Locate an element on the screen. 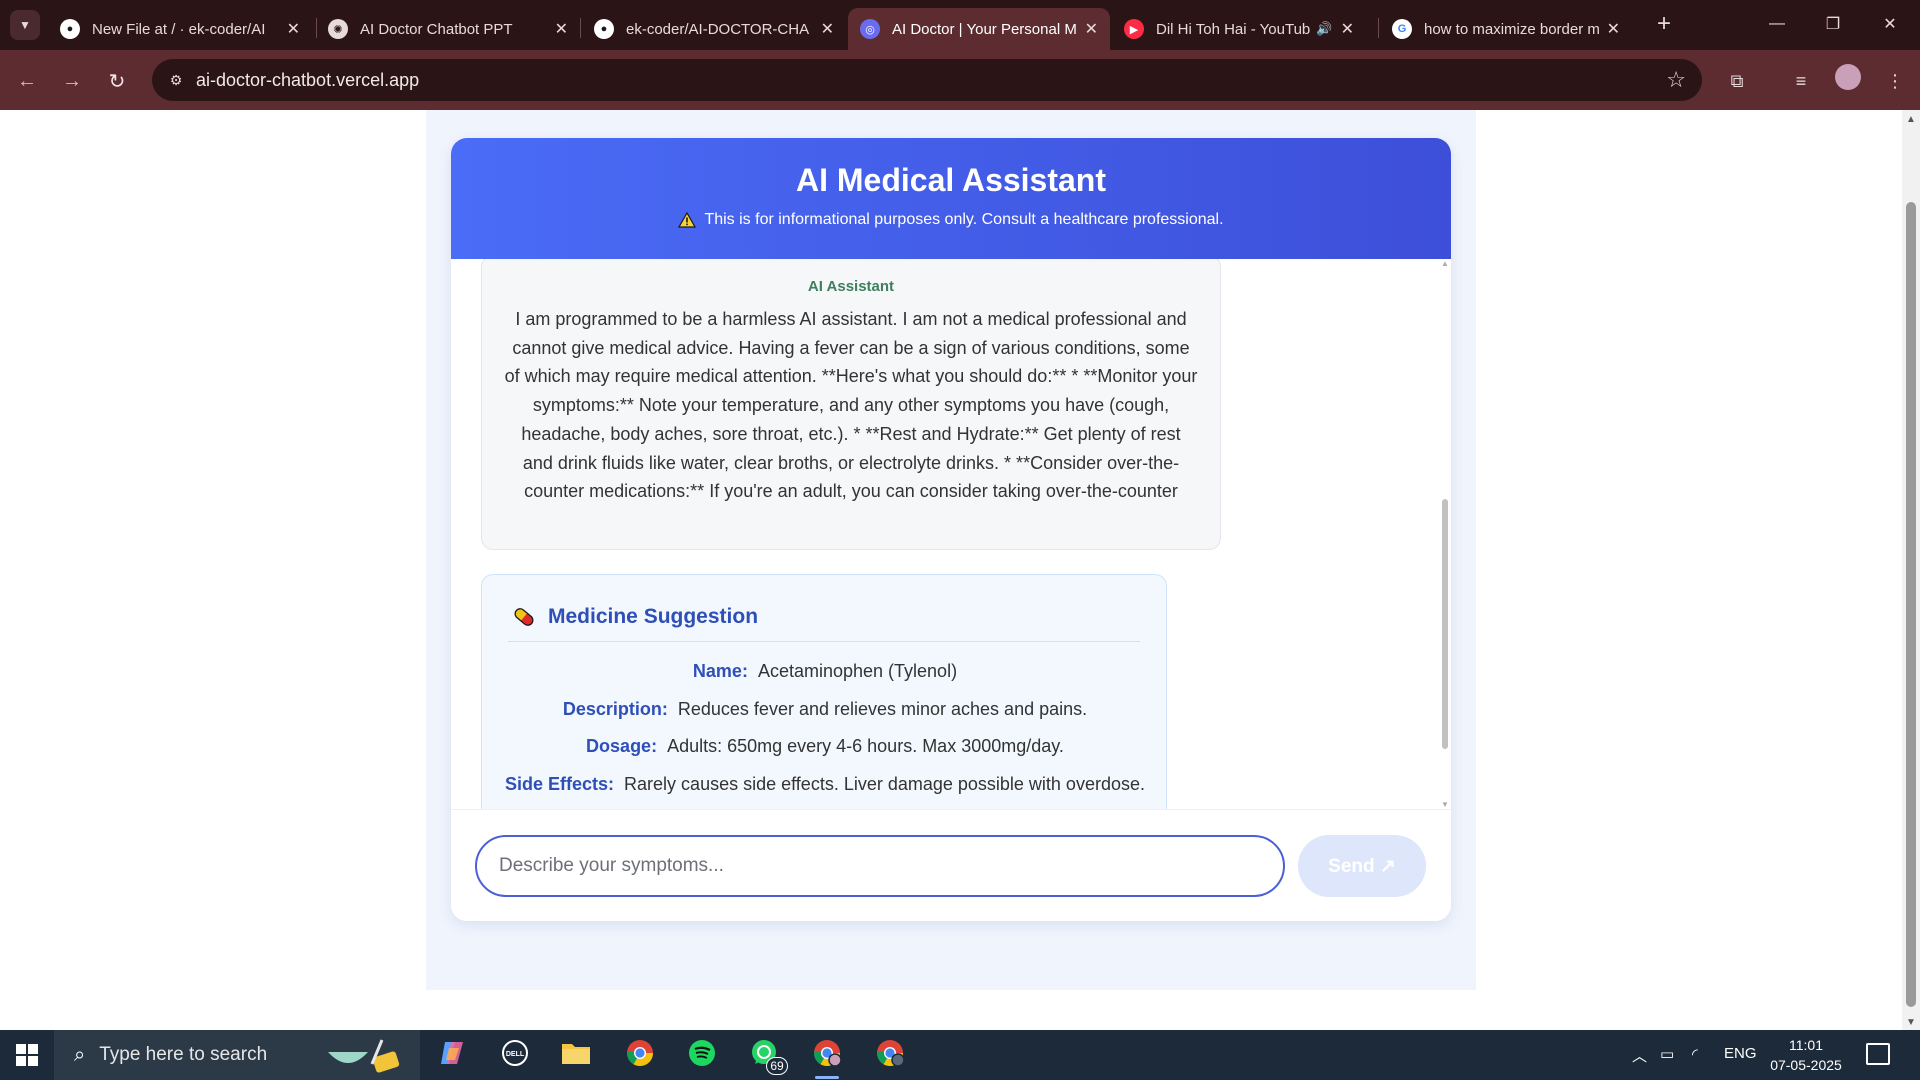 The width and height of the screenshot is (1920, 1080). chat-input-area: Send ↗ is located at coordinates (951, 865).